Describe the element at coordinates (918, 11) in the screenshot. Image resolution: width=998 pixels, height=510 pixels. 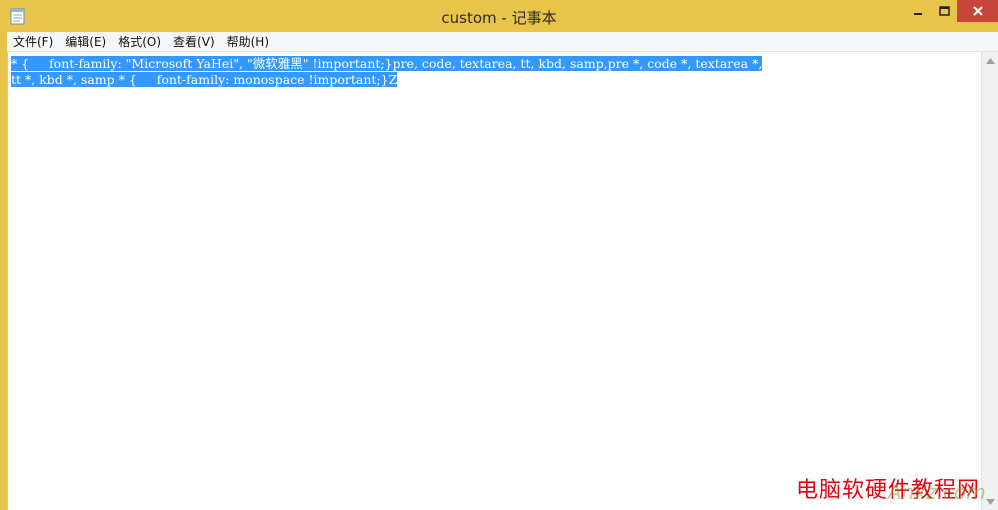
I see `minimize-button` at that location.